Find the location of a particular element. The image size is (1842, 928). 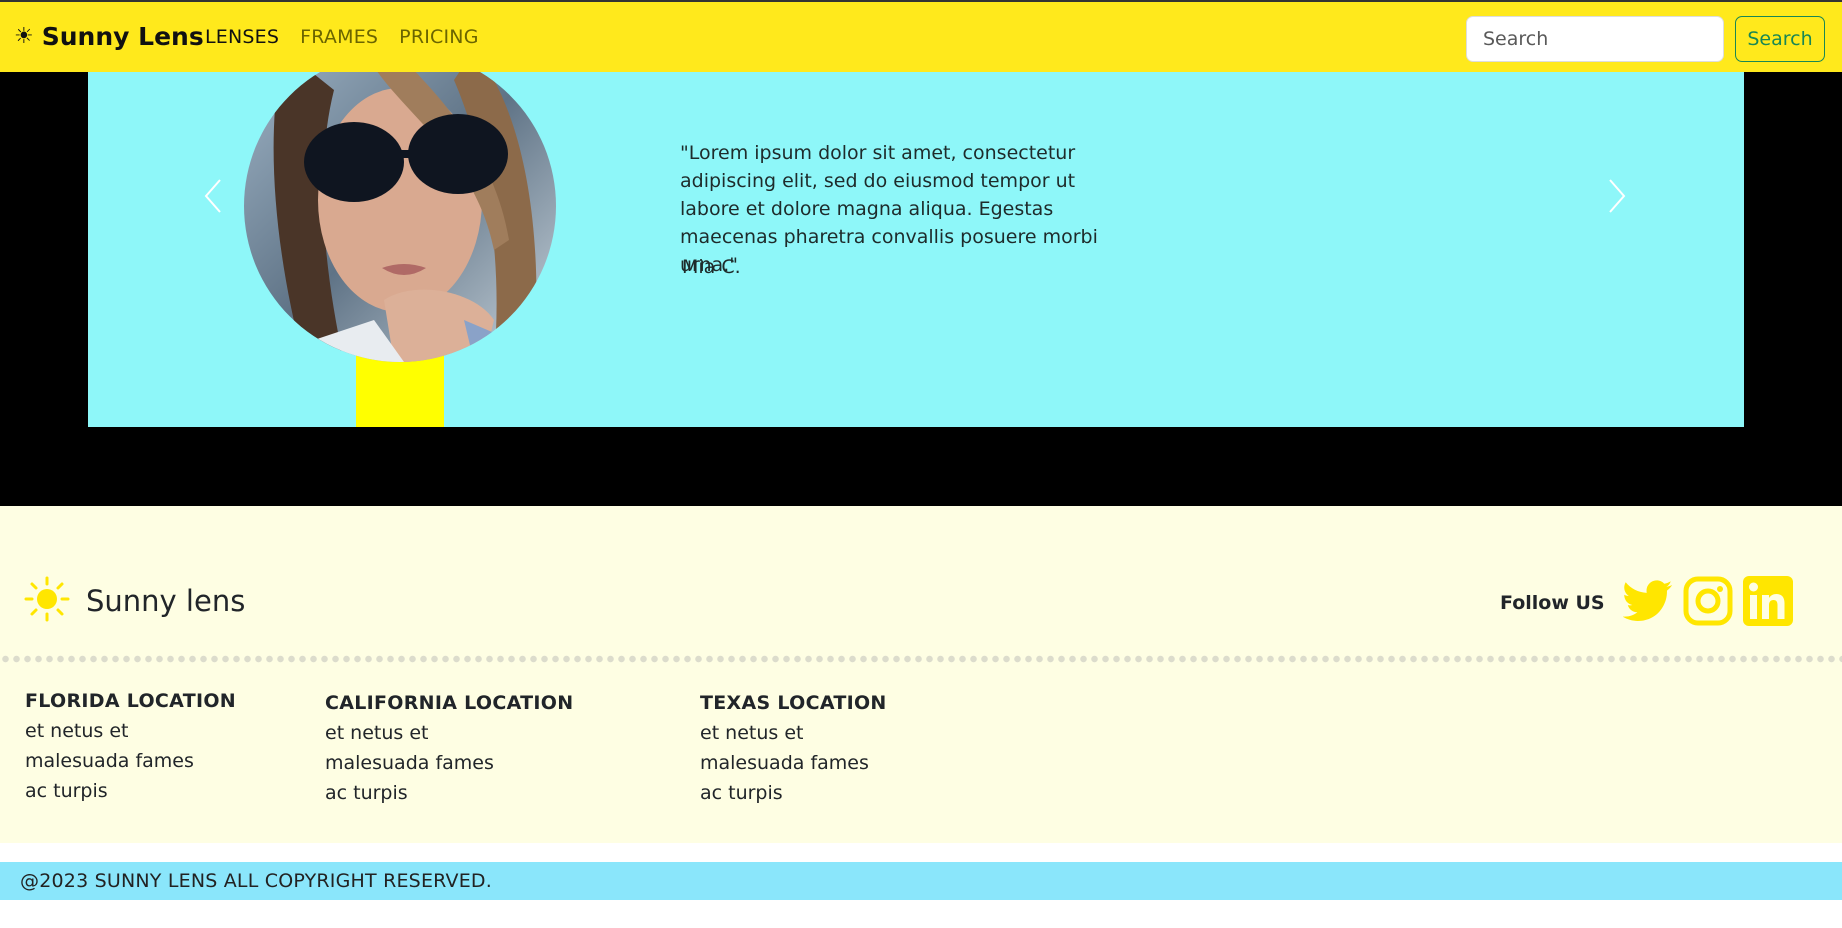

nav-link-frames: FRAMES is located at coordinates (339, 37).